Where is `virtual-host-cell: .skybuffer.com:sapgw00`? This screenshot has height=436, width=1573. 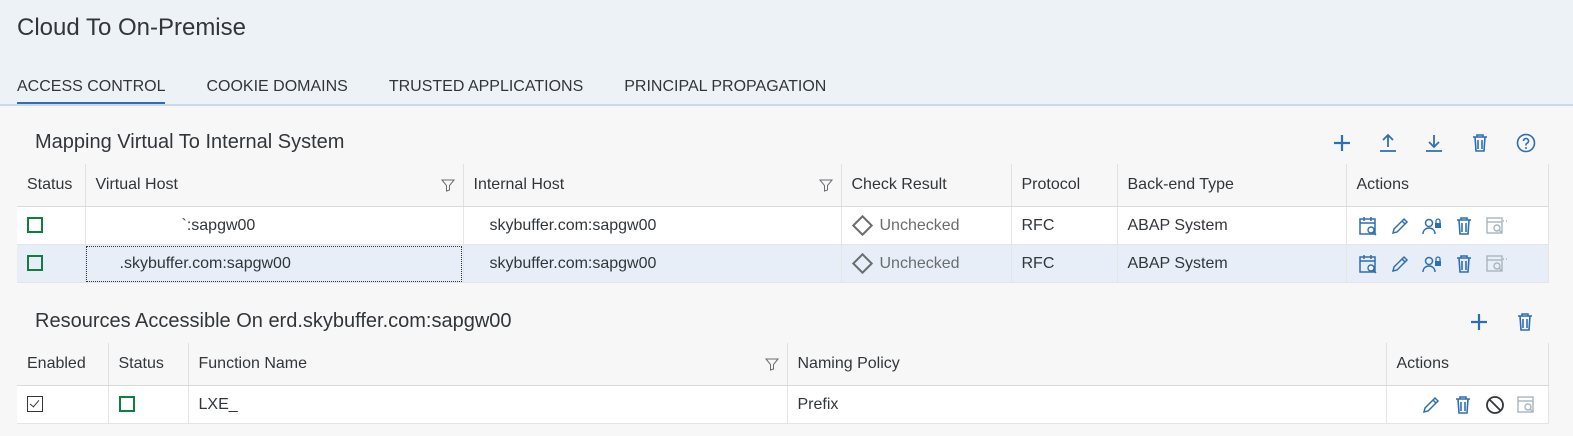 virtual-host-cell: .skybuffer.com:sapgw00 is located at coordinates (274, 263).